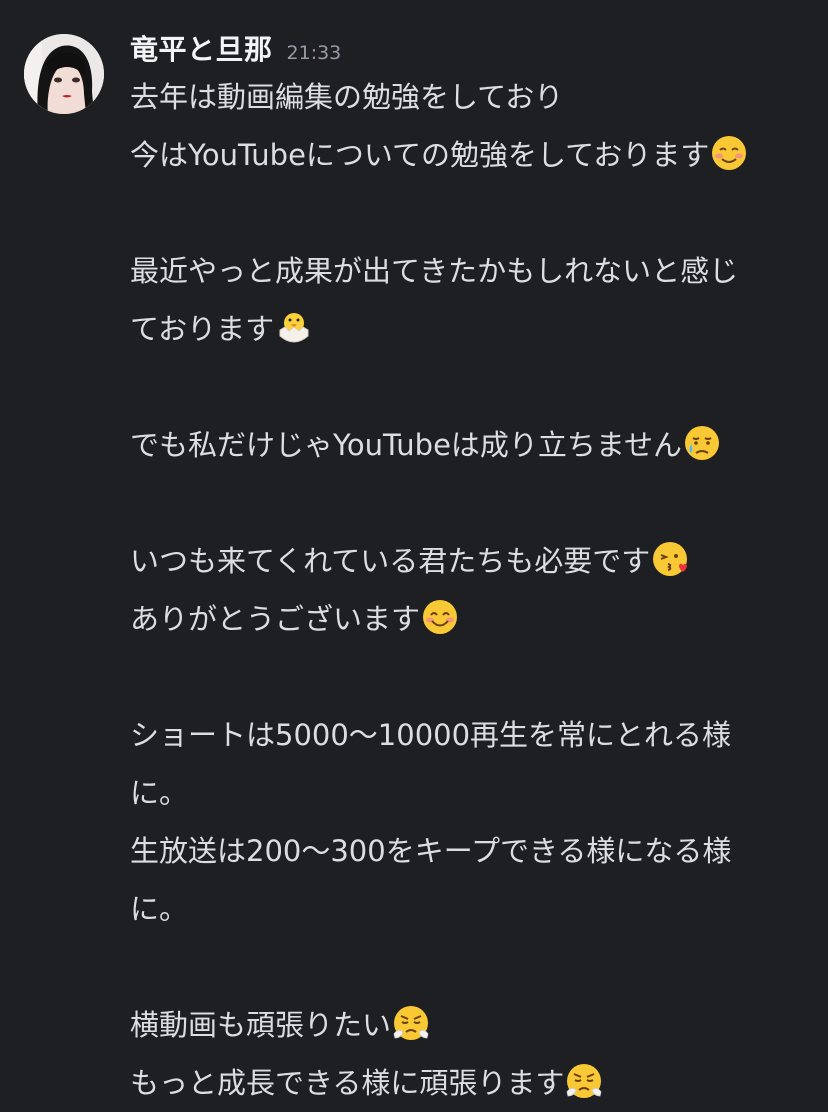 This screenshot has height=1112, width=828. I want to click on timestamp: 21:33, so click(314, 53).